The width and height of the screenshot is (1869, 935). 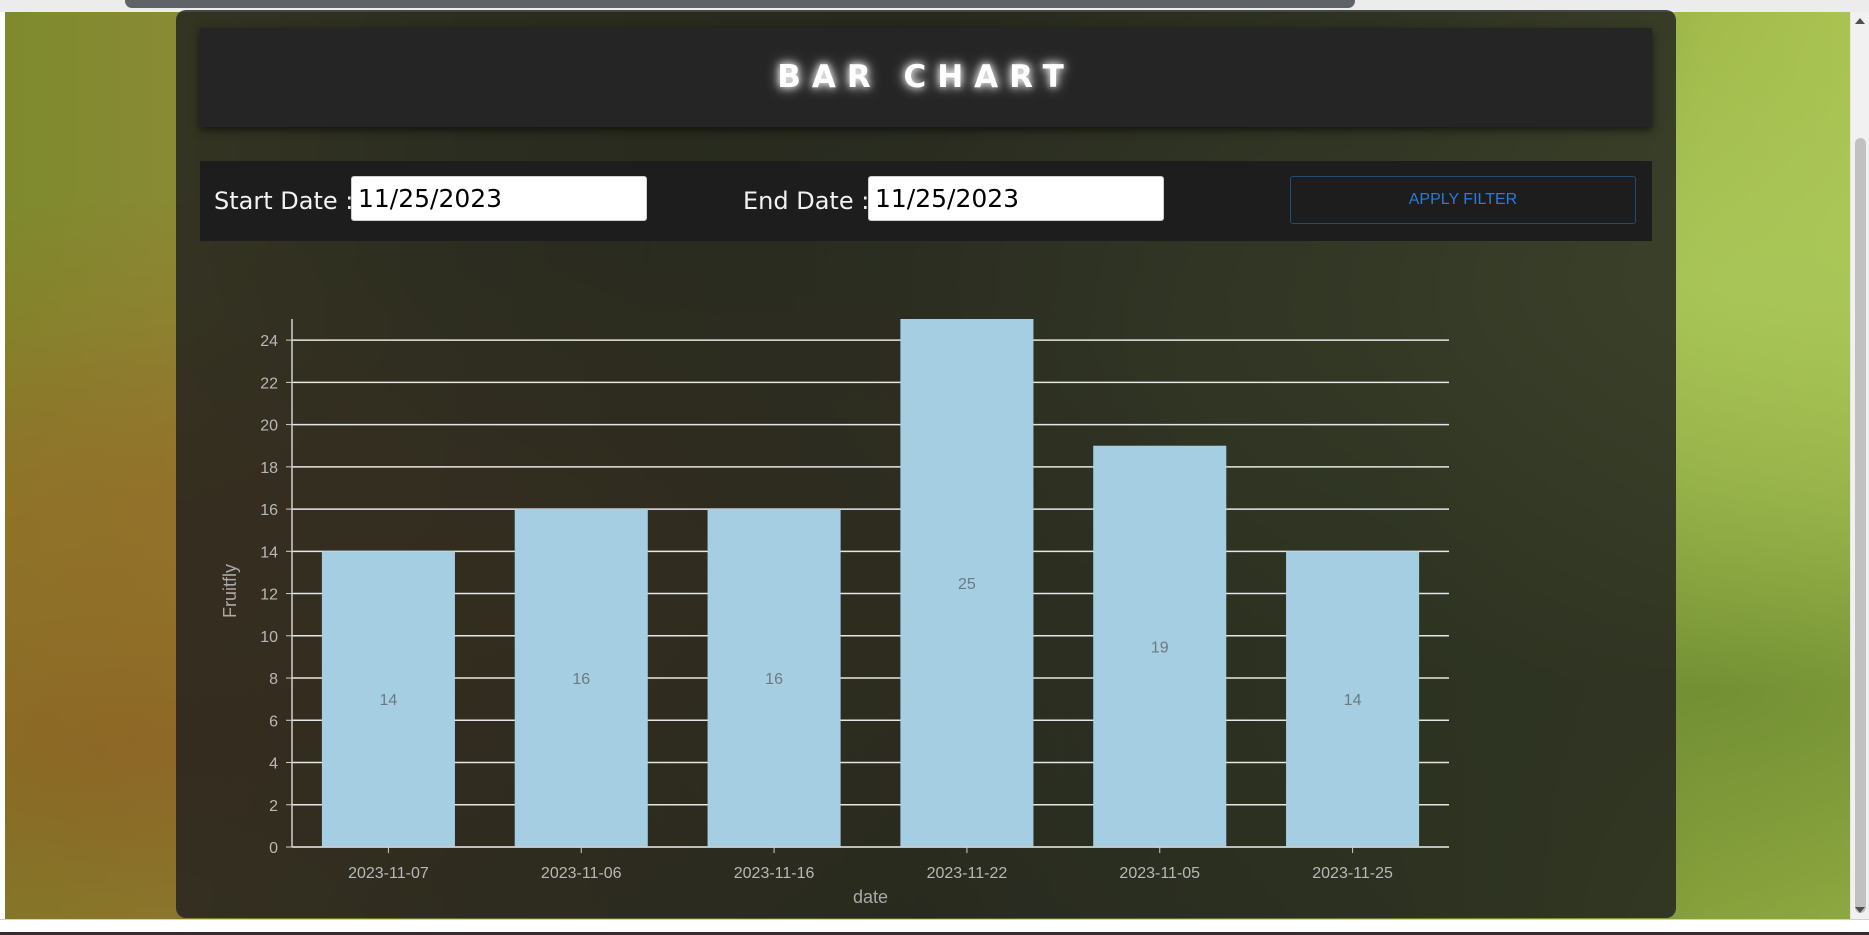 What do you see at coordinates (967, 584) in the screenshot?
I see `bar-value-label: 25` at bounding box center [967, 584].